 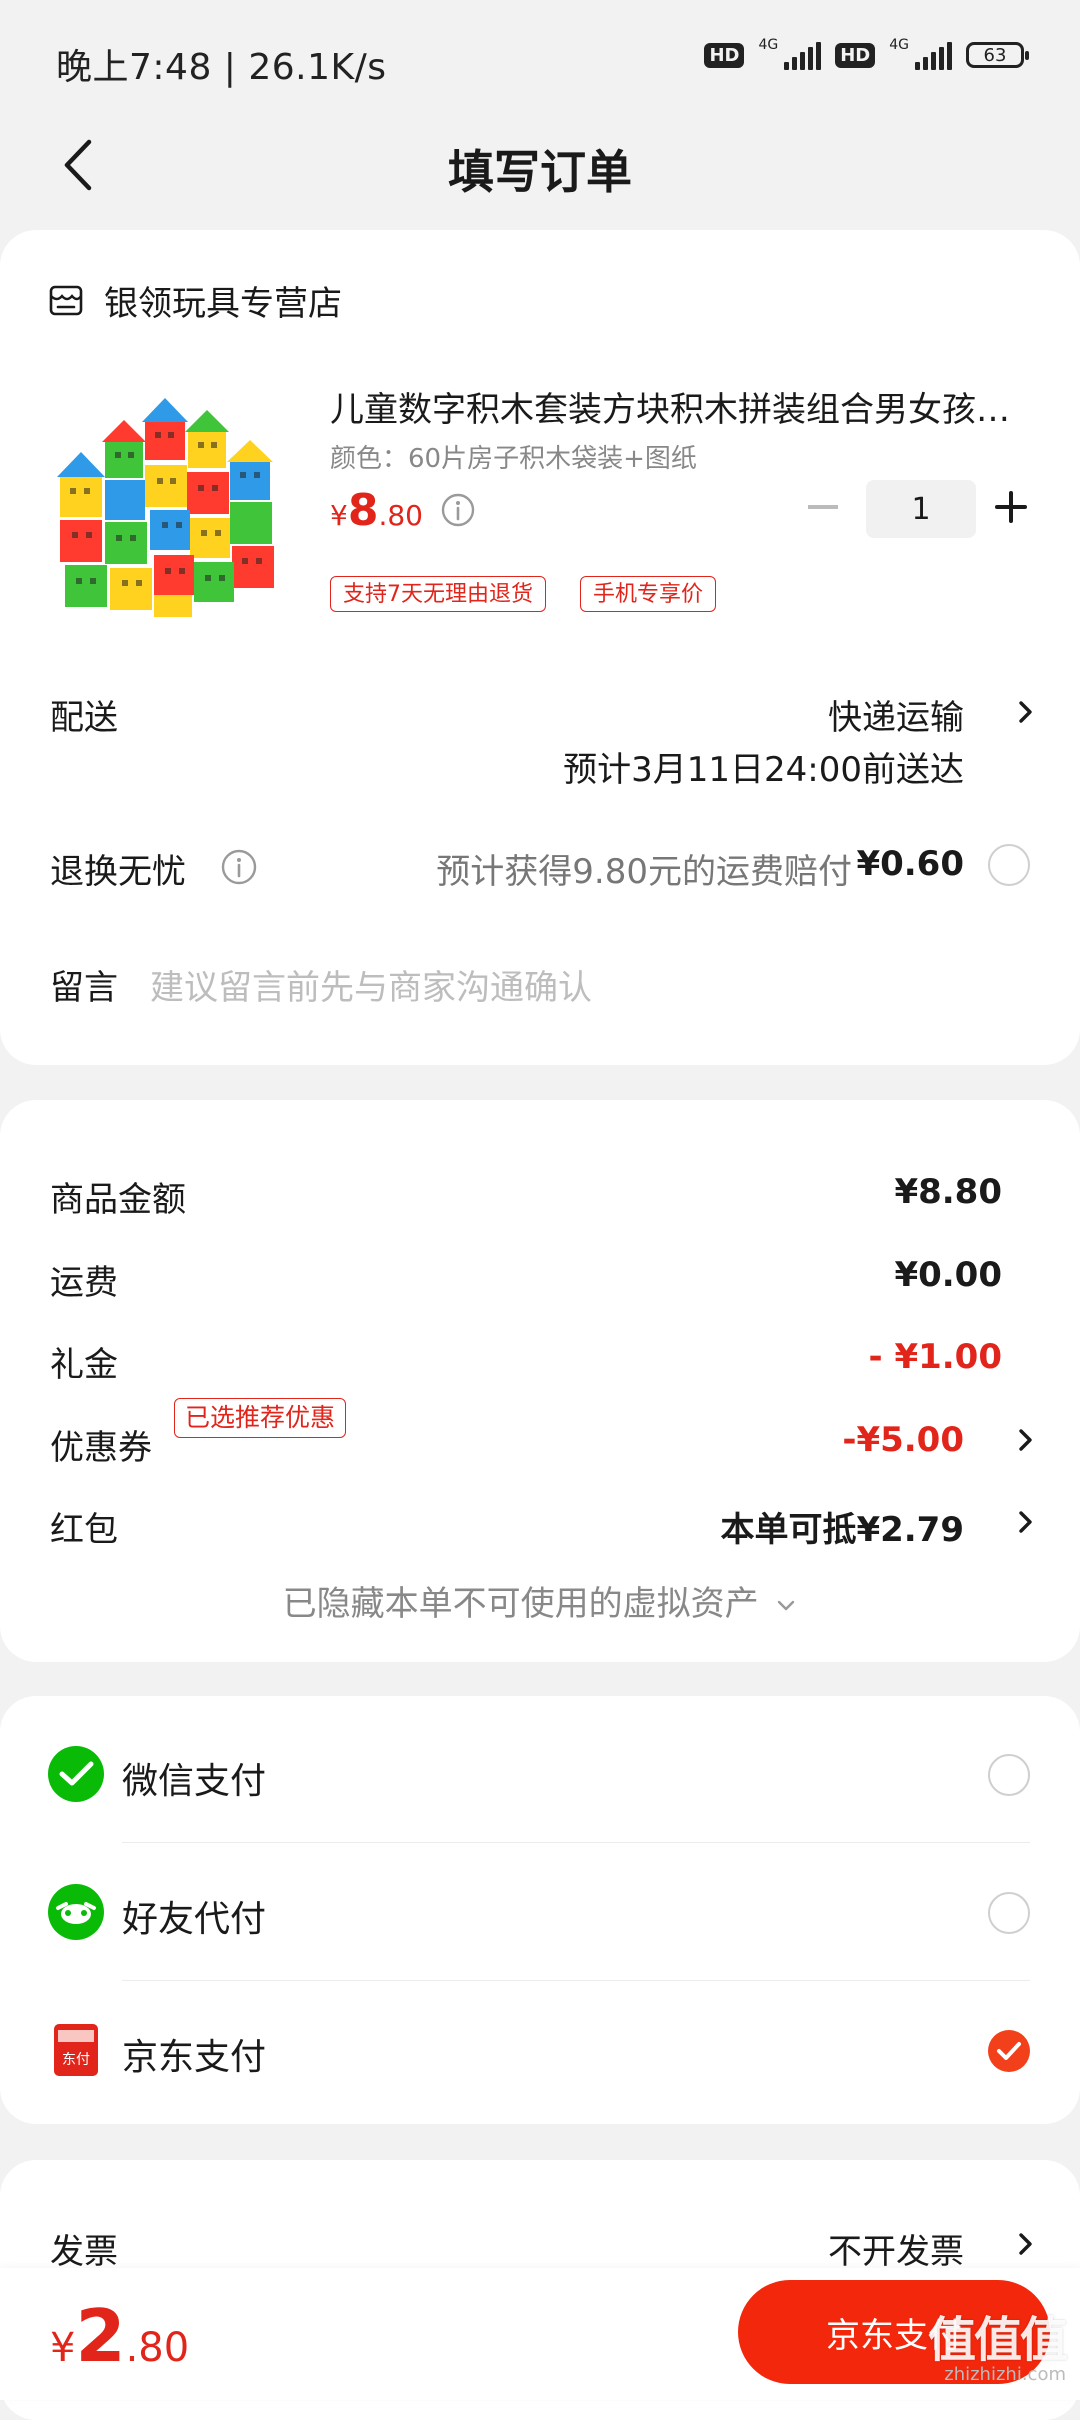 What do you see at coordinates (948, 1275) in the screenshot?
I see `cost-value-shipping: ¥0.00` at bounding box center [948, 1275].